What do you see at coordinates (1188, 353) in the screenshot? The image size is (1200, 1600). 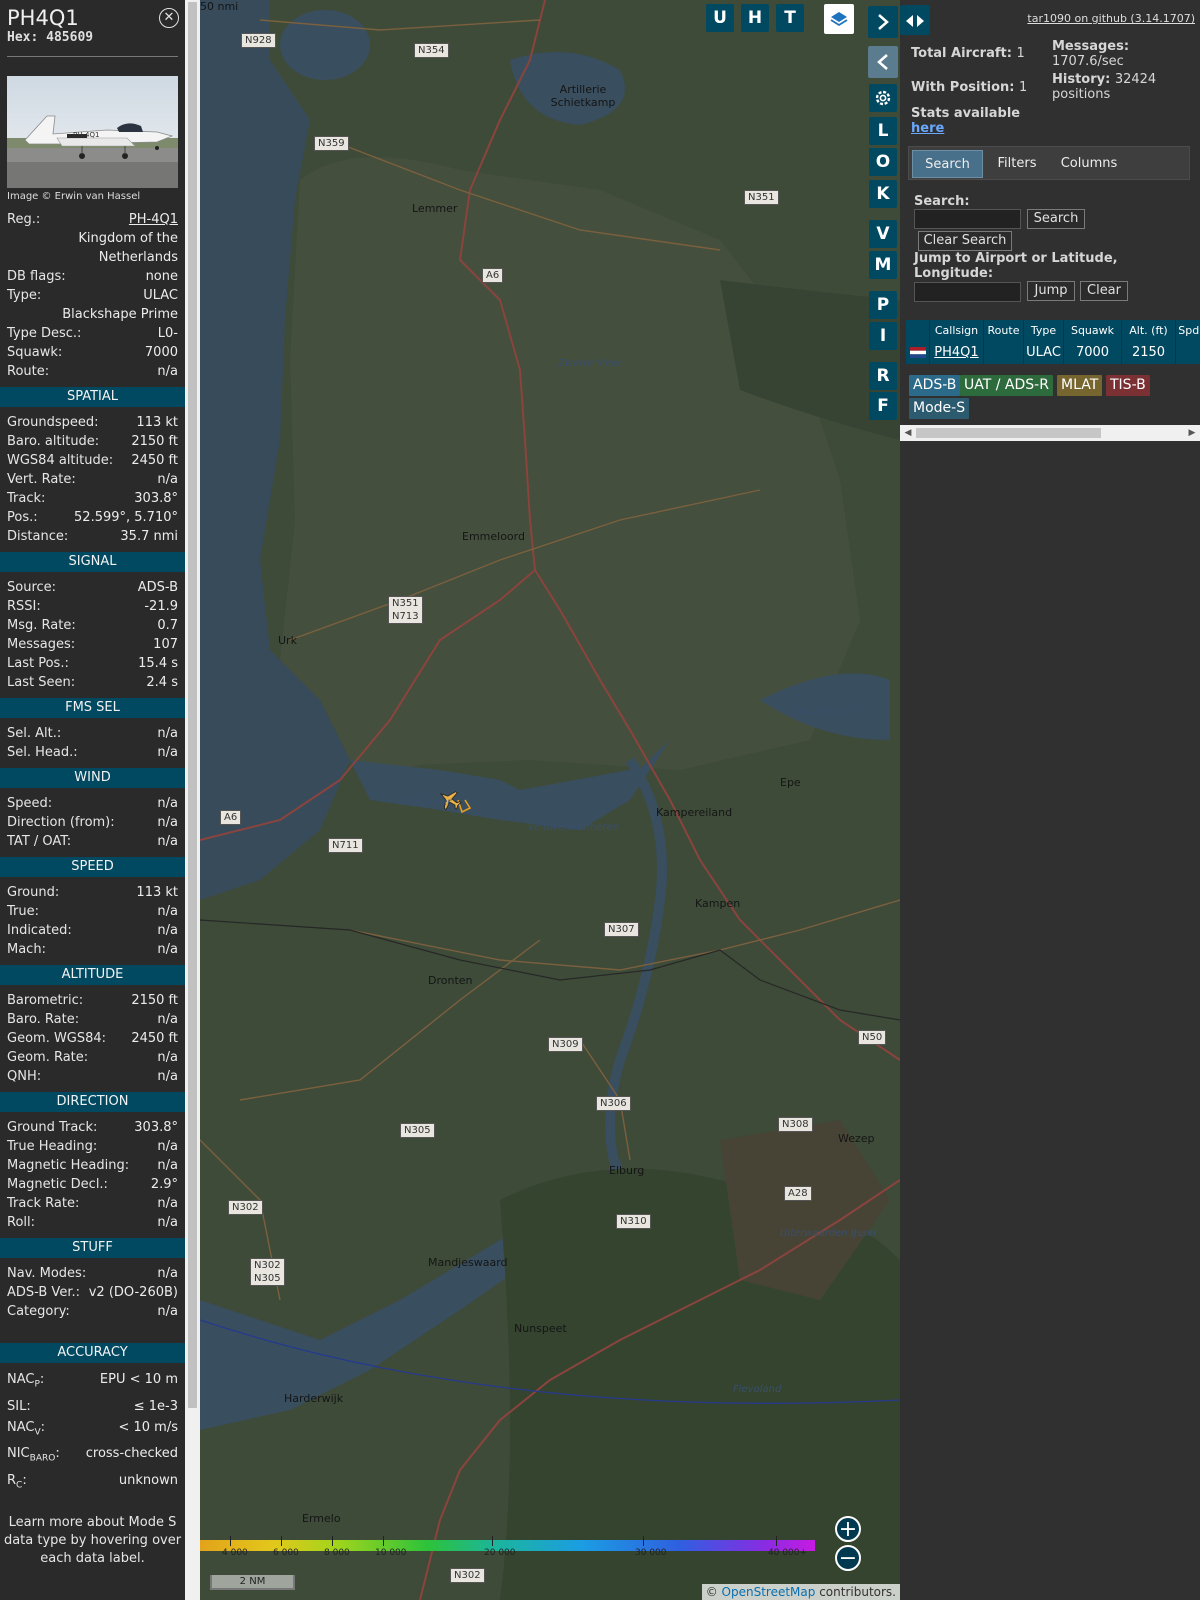 I see `table-cell` at bounding box center [1188, 353].